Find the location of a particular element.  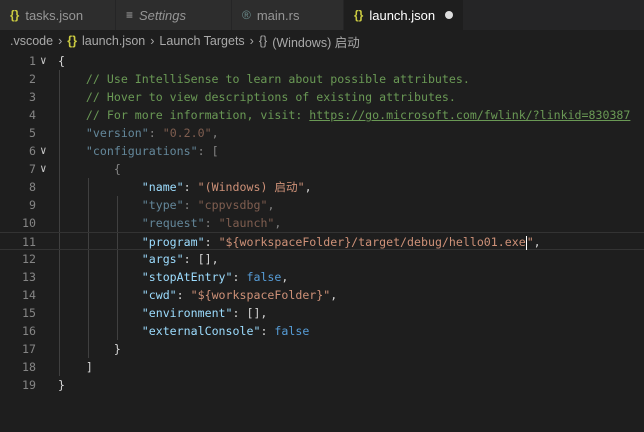

line-number: 6 is located at coordinates (32, 151).